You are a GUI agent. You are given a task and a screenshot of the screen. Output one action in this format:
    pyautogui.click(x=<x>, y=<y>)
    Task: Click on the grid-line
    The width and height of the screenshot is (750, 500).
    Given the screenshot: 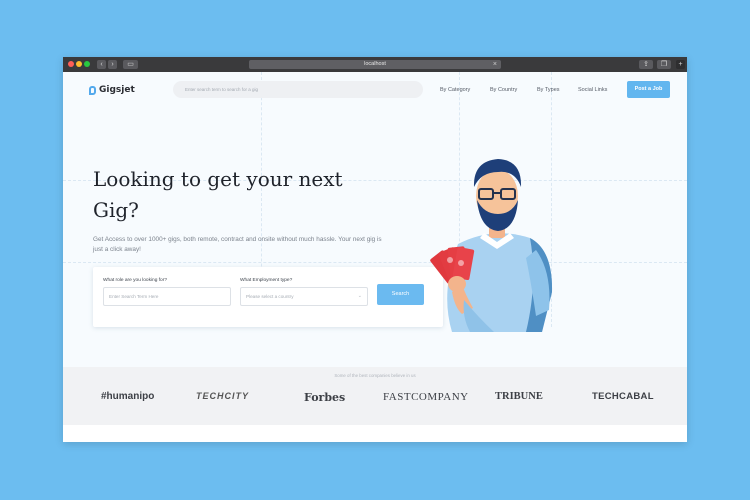 What is the action you would take?
    pyautogui.click(x=375, y=262)
    